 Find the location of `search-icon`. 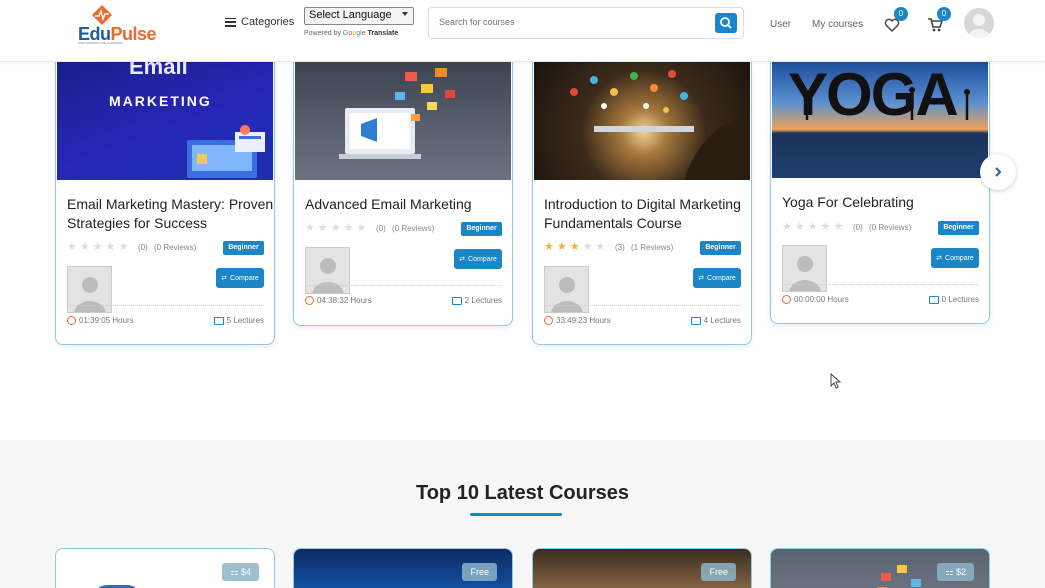

search-icon is located at coordinates (726, 23).